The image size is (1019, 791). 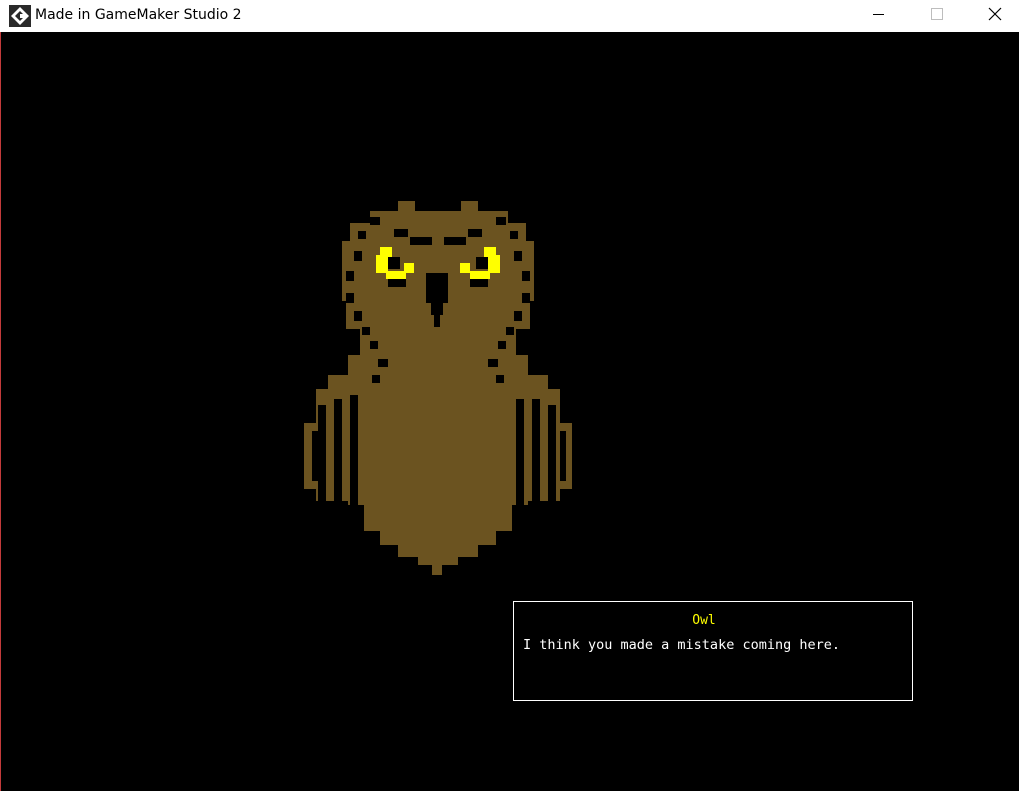 I want to click on minimize-button, so click(x=879, y=16).